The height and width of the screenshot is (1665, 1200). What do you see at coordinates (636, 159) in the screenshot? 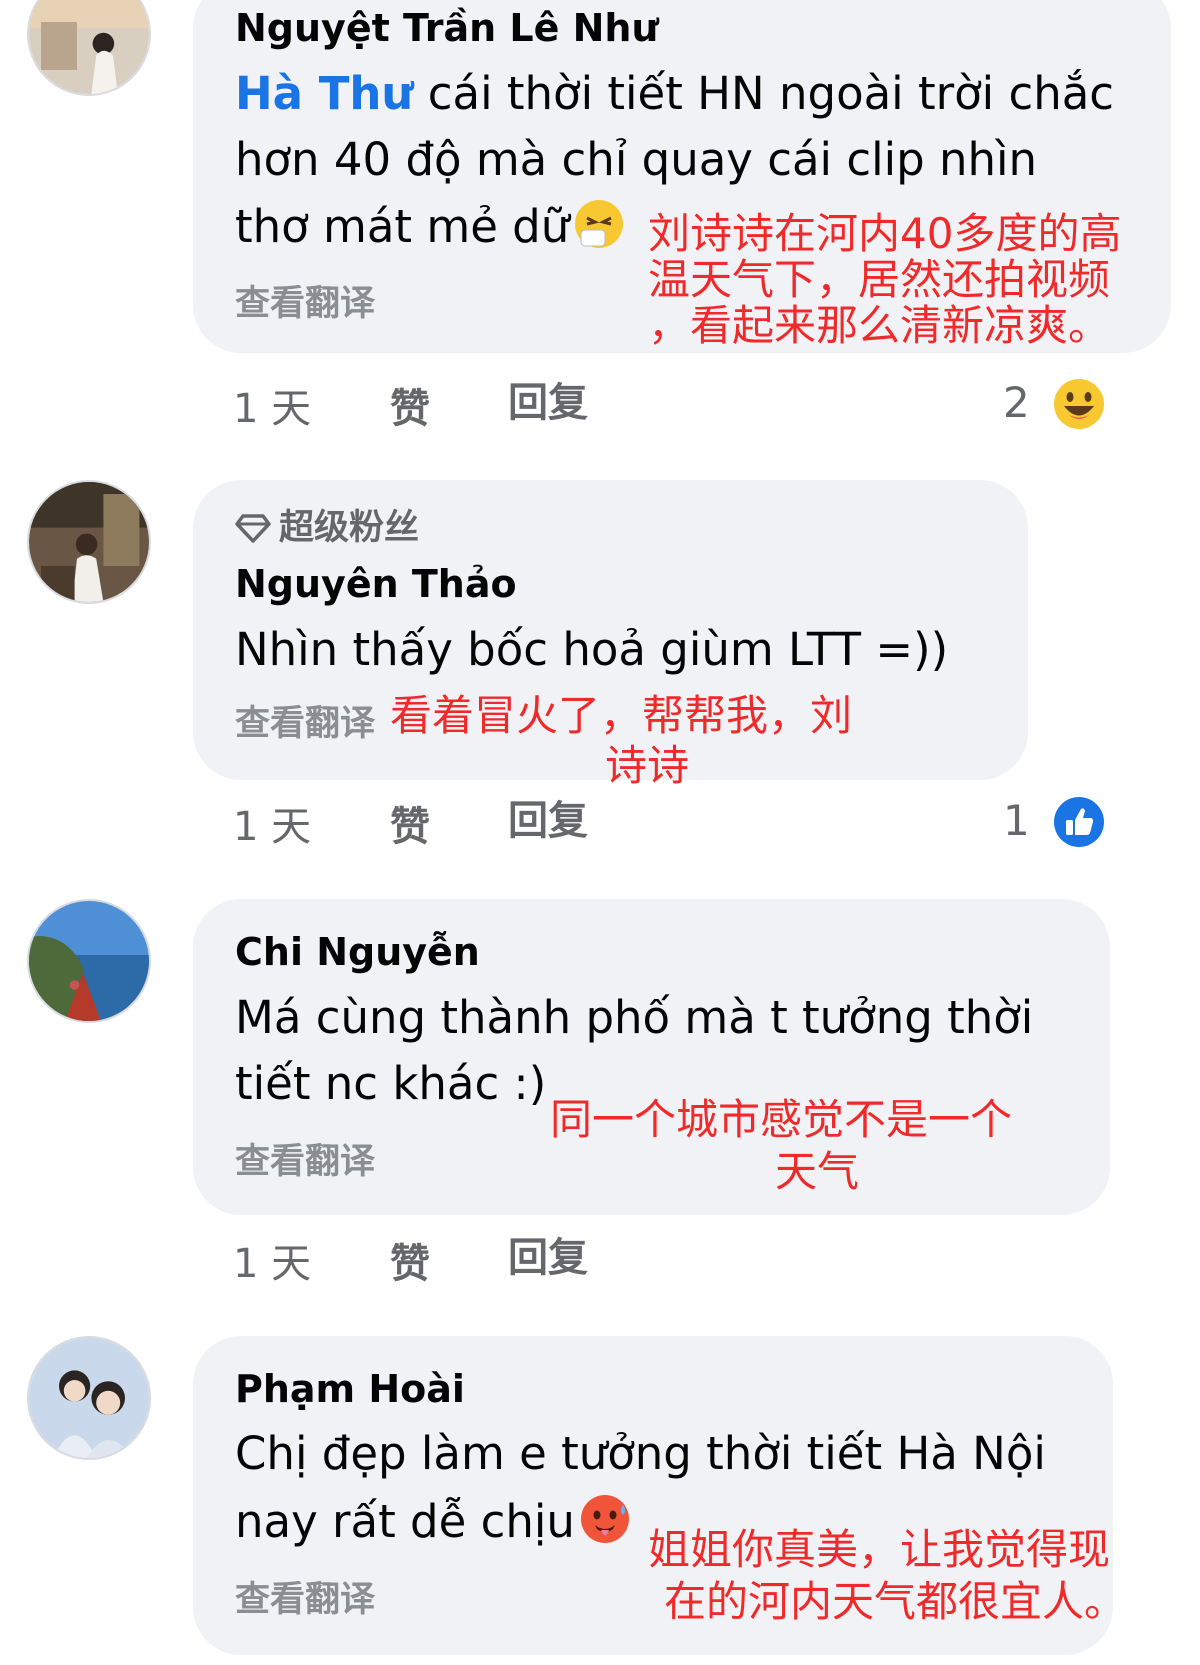
I see `comment-text: hơn 40 độ mà chỉ quay cái clip nhìn` at bounding box center [636, 159].